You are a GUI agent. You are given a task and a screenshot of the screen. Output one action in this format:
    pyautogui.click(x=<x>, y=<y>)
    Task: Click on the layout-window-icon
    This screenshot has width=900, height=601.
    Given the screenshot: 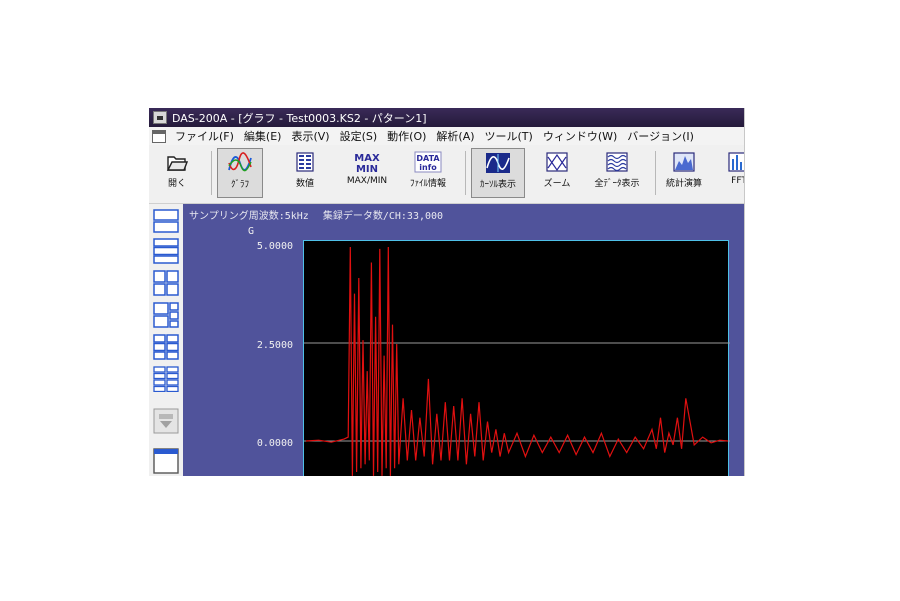 What is the action you would take?
    pyautogui.click(x=166, y=461)
    